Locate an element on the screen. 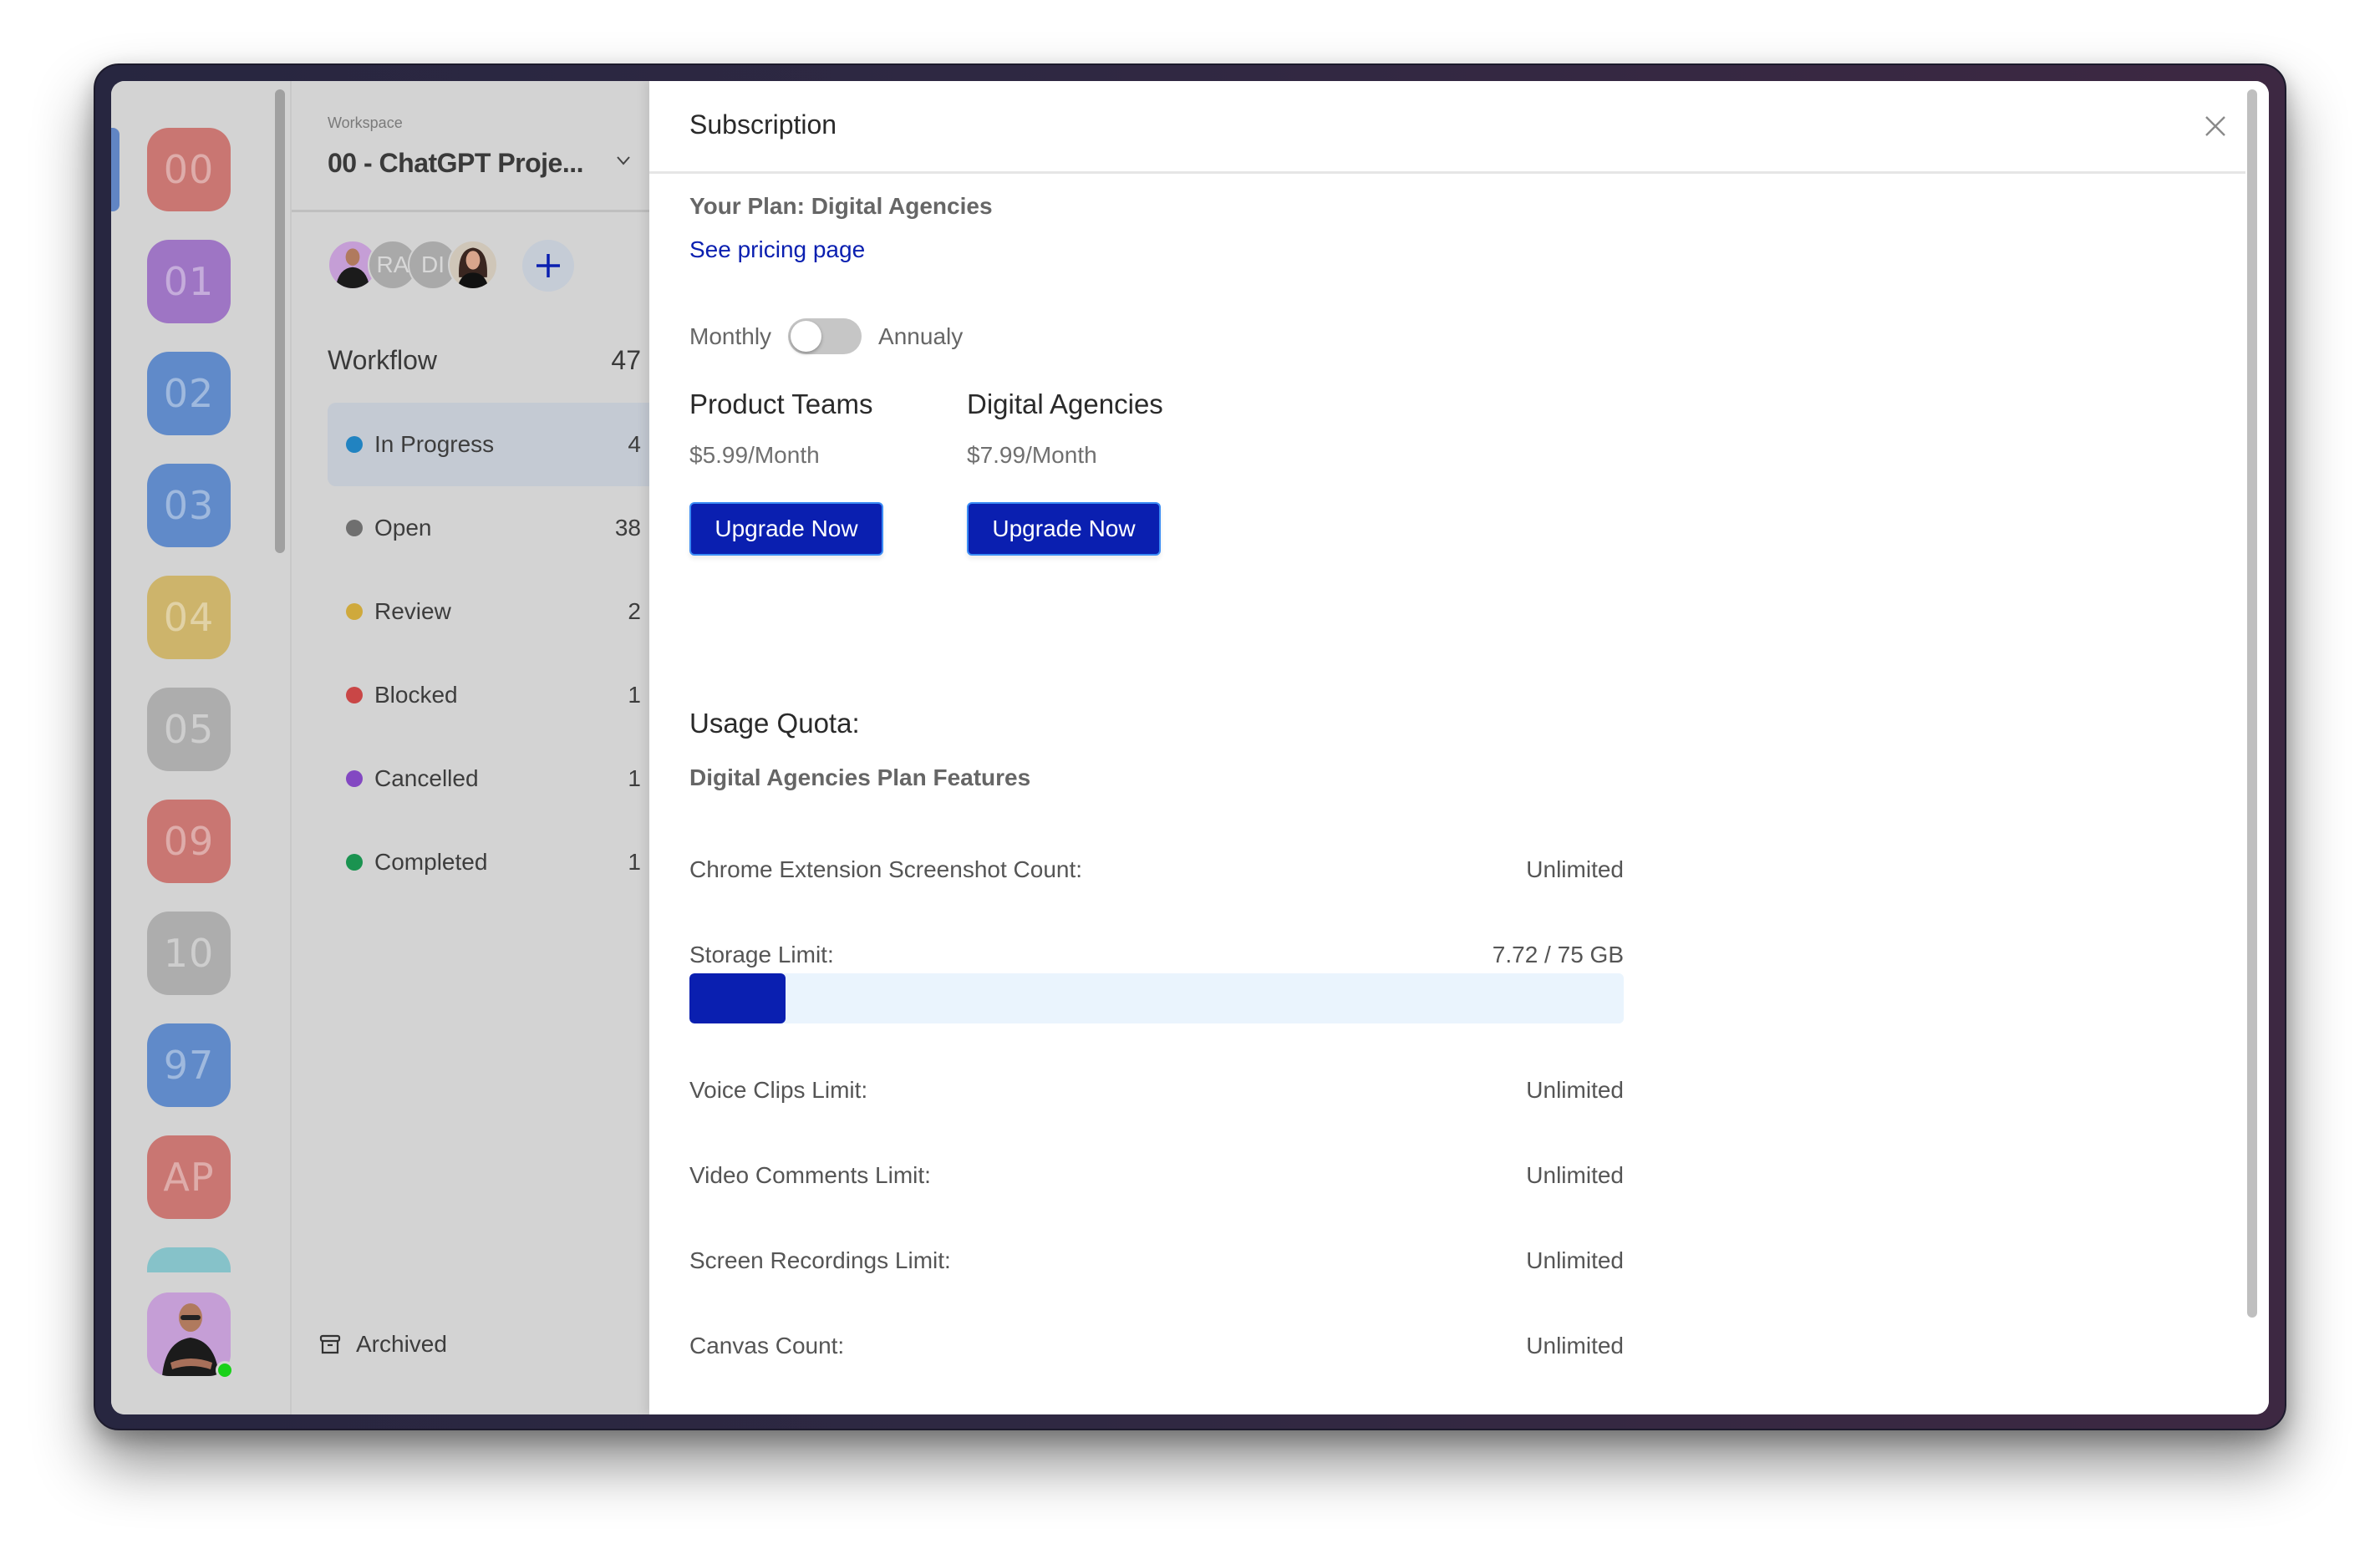  plan-card: Digital Agencies $7.99/Month Upgrade Now is located at coordinates (1065, 472).